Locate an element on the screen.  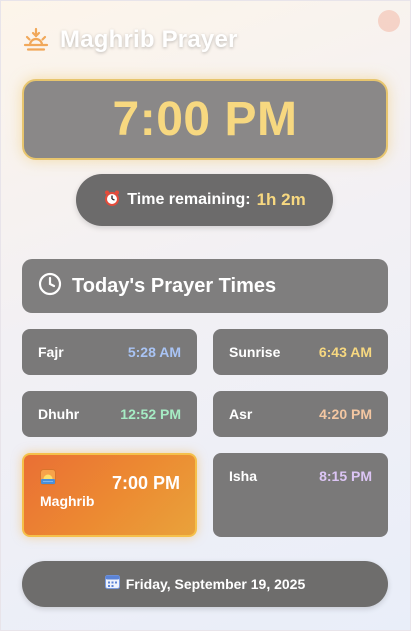
prayer-name: Maghrib is located at coordinates (67, 501).